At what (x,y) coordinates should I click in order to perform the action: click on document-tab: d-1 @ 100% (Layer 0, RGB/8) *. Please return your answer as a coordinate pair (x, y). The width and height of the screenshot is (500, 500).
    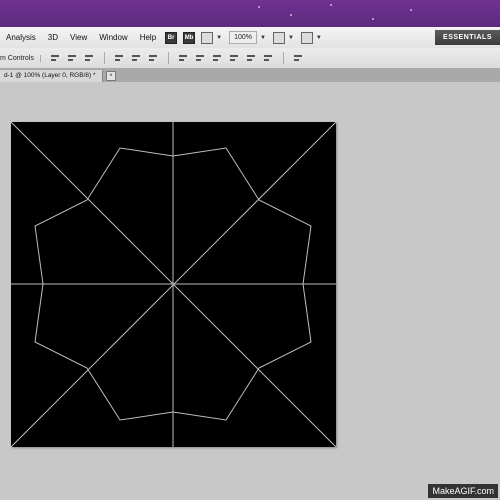
    Looking at the image, I should click on (51, 76).